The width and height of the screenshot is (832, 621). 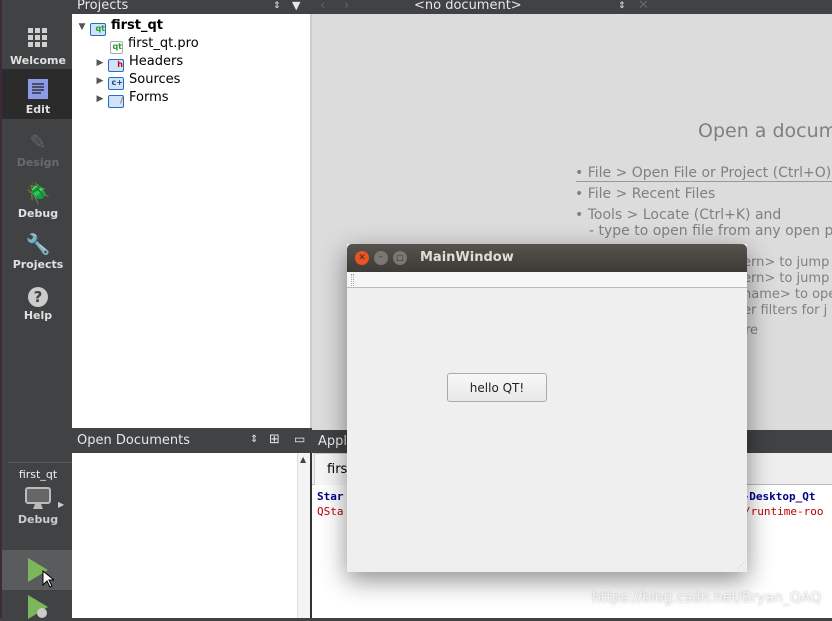 I want to click on target-project: first_qt, so click(x=38, y=474).